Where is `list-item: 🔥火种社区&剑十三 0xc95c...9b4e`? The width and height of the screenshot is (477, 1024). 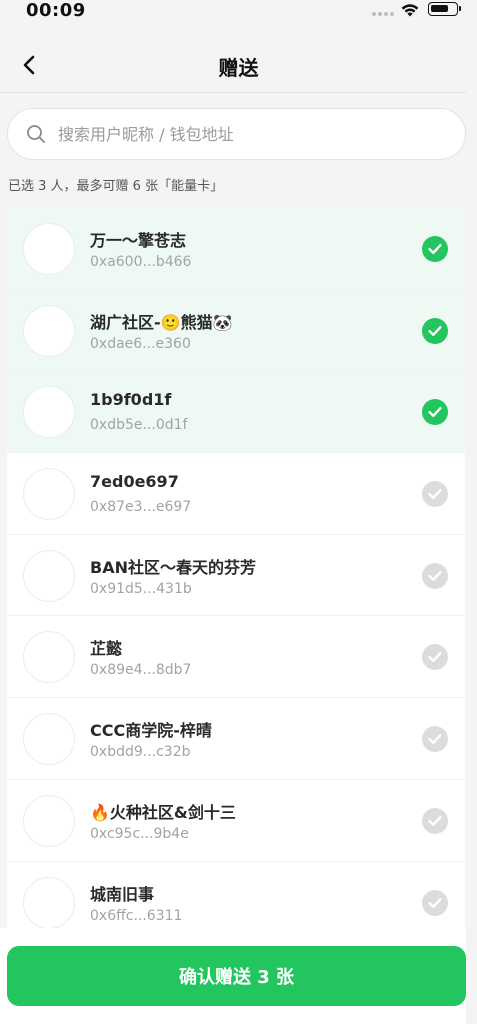 list-item: 🔥火种社区&剑十三 0xc95c...9b4e is located at coordinates (236, 821).